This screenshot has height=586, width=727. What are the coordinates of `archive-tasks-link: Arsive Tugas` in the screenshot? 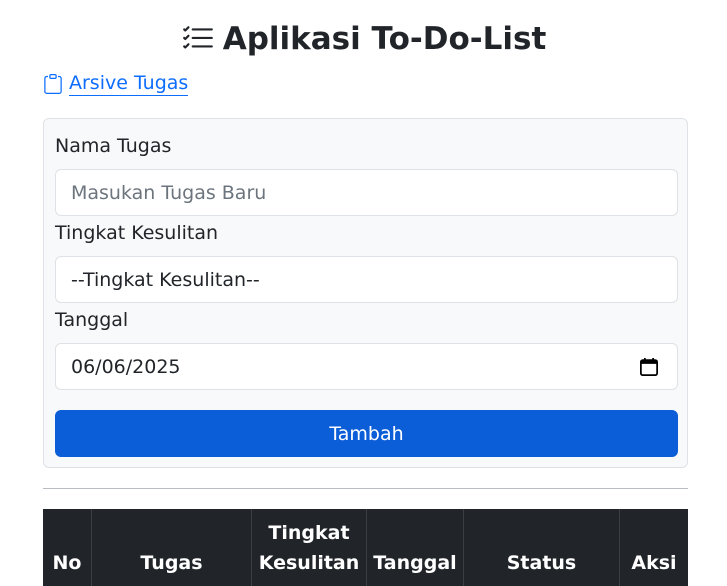 It's located at (116, 84).